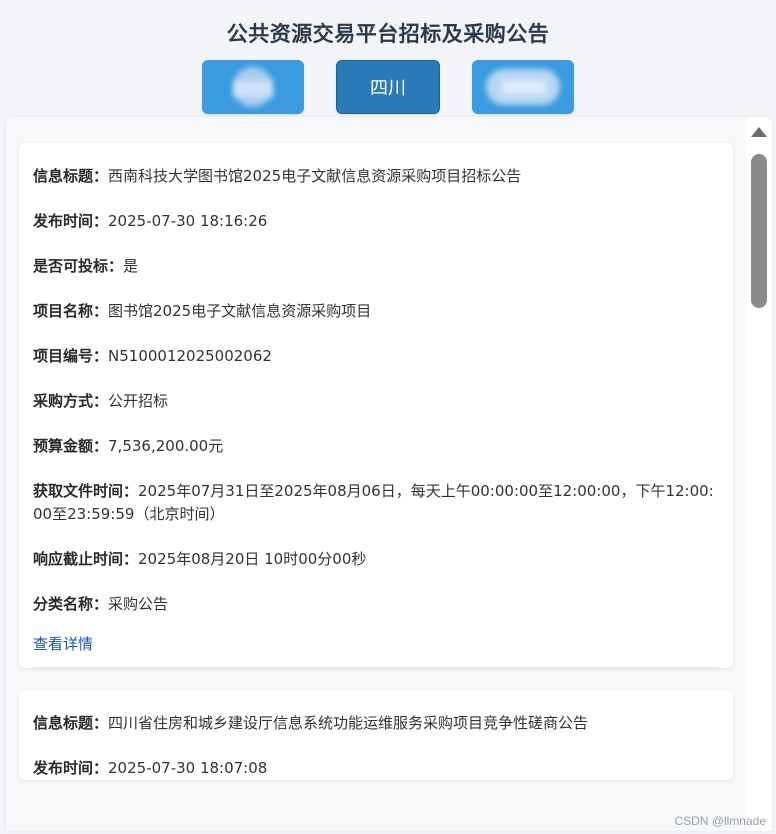 Image resolution: width=776 pixels, height=834 pixels. I want to click on can-bid-value: 是, so click(131, 266).